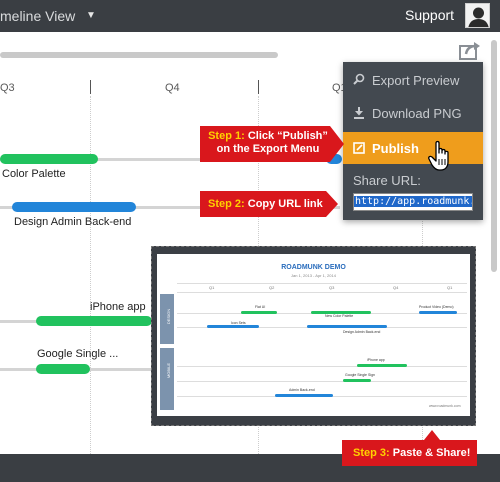 Image resolution: width=500 pixels, height=482 pixels. Describe the element at coordinates (272, 287) in the screenshot. I see `preview-quarter: Q2` at that location.